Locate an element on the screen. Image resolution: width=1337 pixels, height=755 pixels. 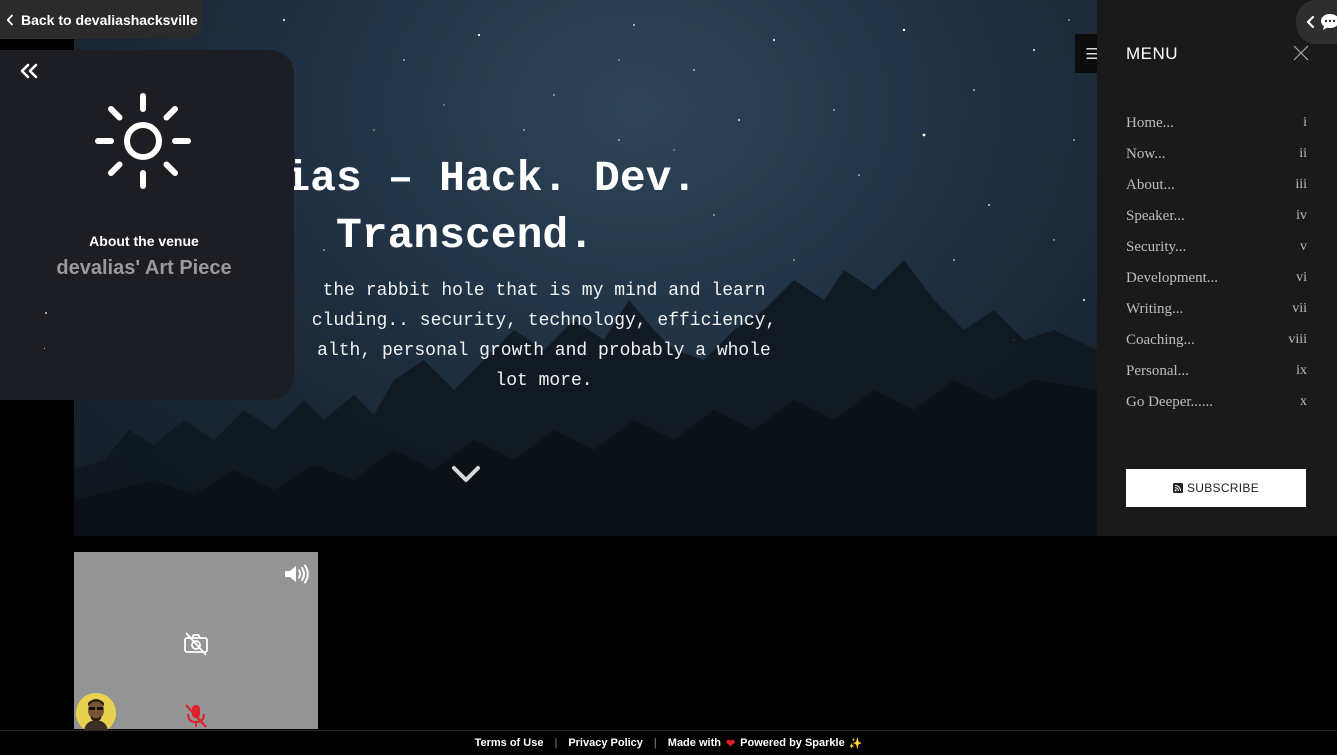
user-portrait-icon is located at coordinates (96, 713).